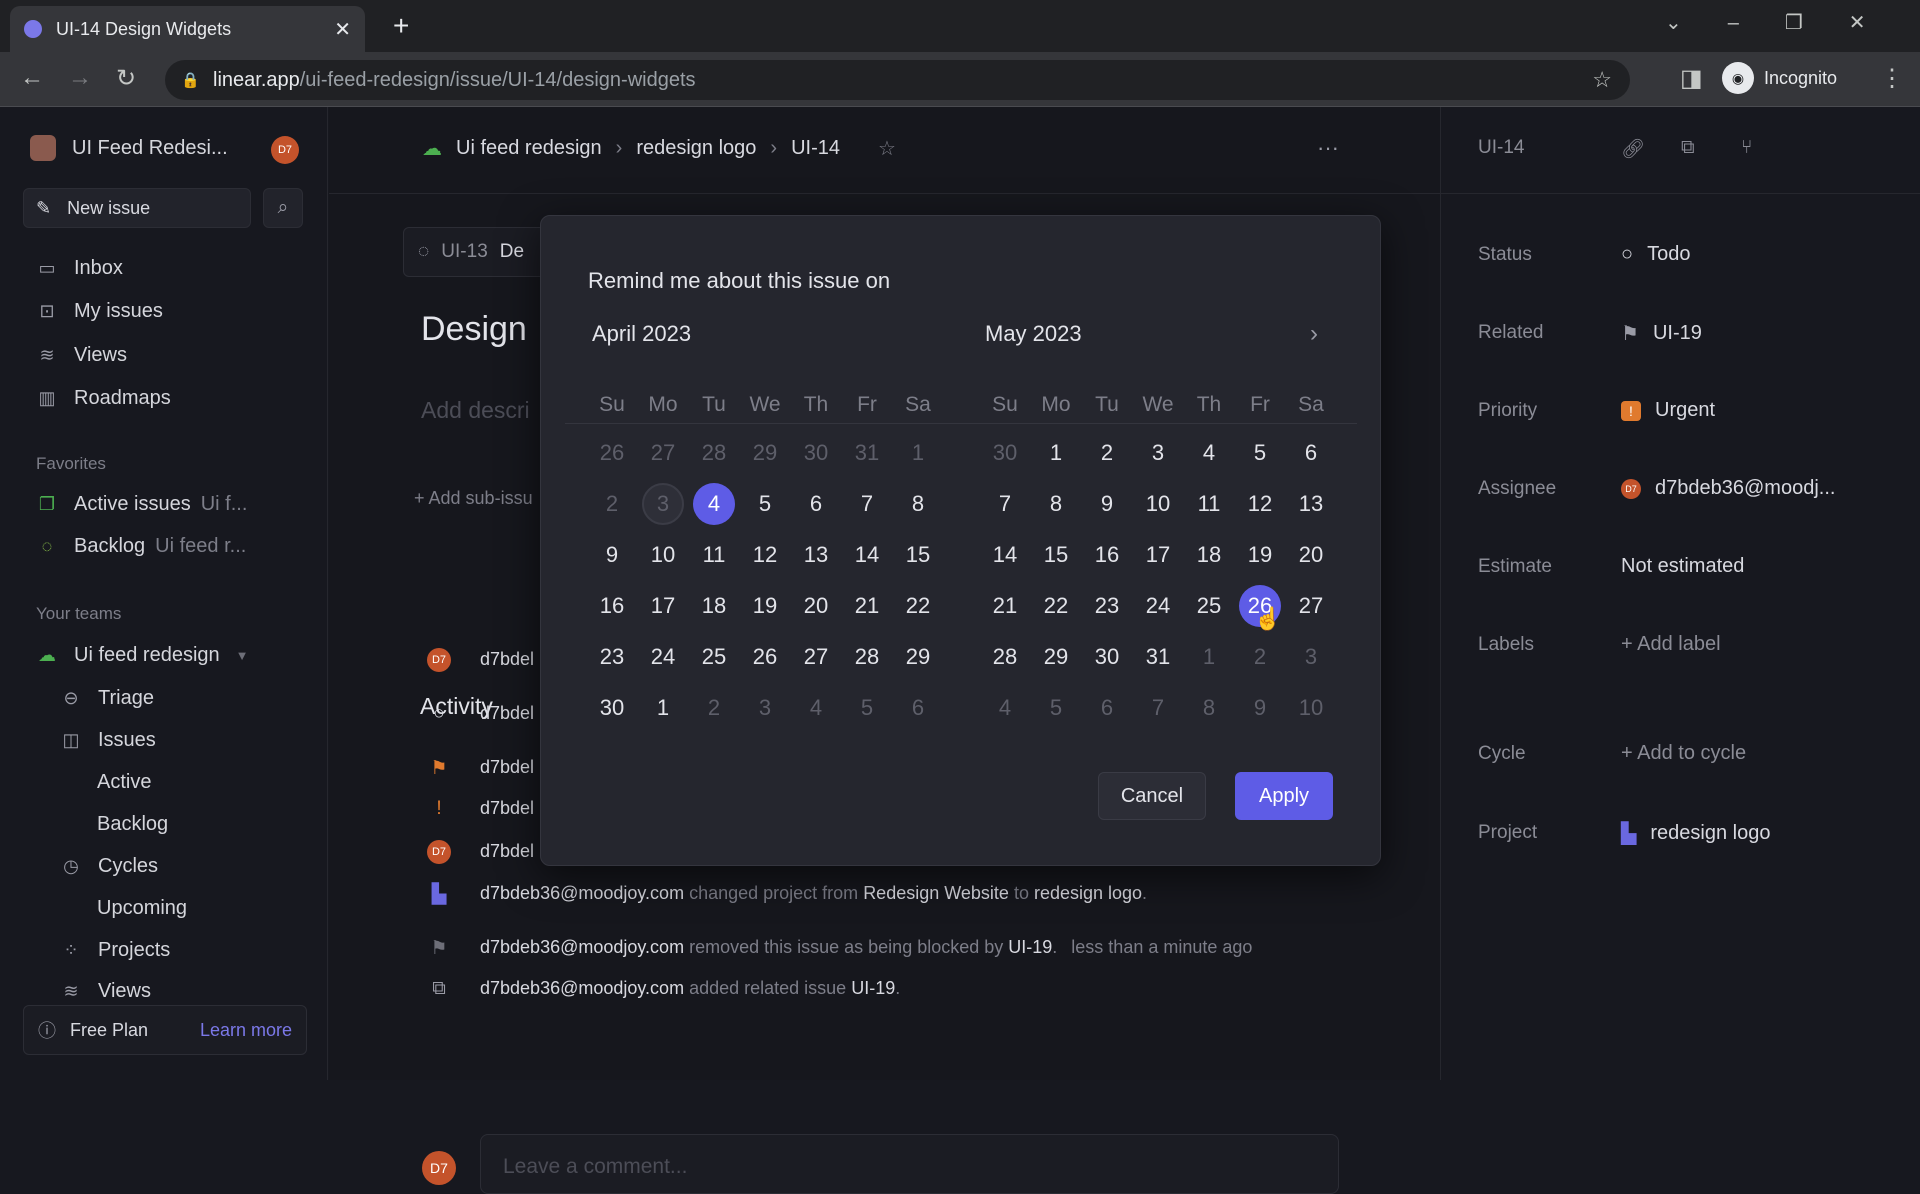 This screenshot has height=1194, width=1920. What do you see at coordinates (714, 555) in the screenshot?
I see `calendar-day: 11` at bounding box center [714, 555].